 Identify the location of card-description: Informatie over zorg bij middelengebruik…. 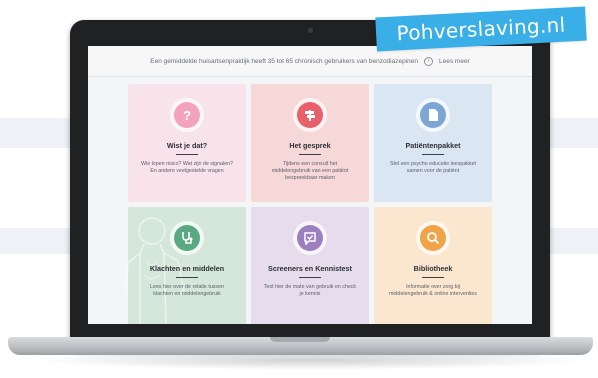
(433, 290).